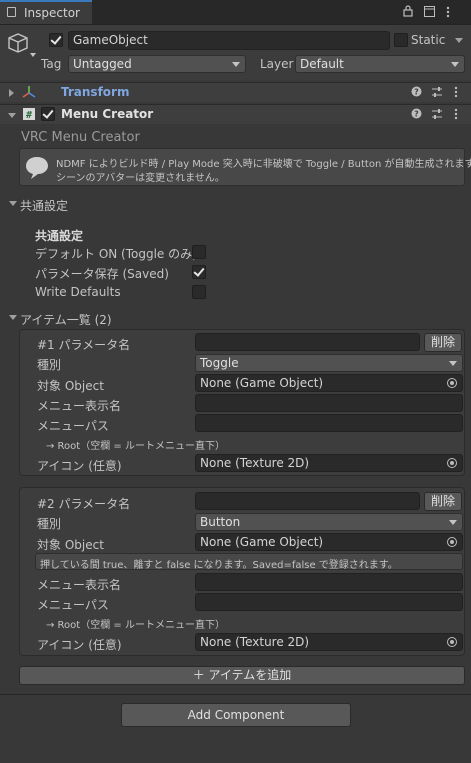 The width and height of the screenshot is (471, 763). What do you see at coordinates (73, 426) in the screenshot?
I see `item-1-menu-path-label: メニューパス` at bounding box center [73, 426].